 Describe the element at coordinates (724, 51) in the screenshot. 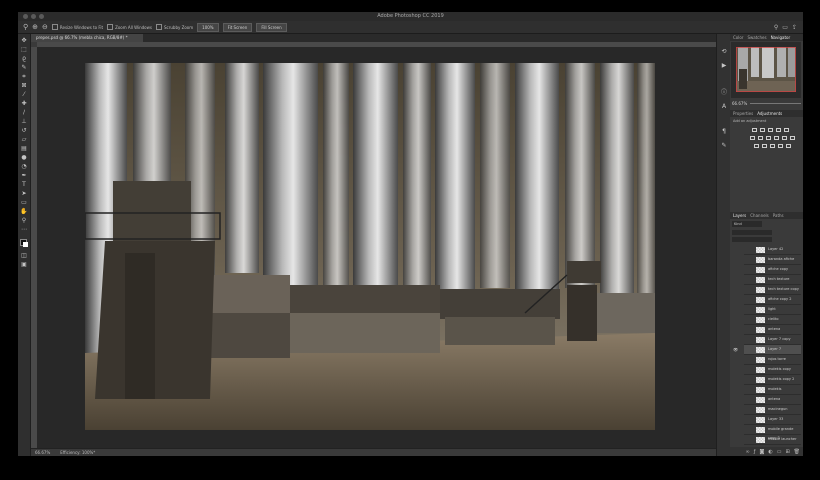

I see `history-icon: ⟲` at that location.